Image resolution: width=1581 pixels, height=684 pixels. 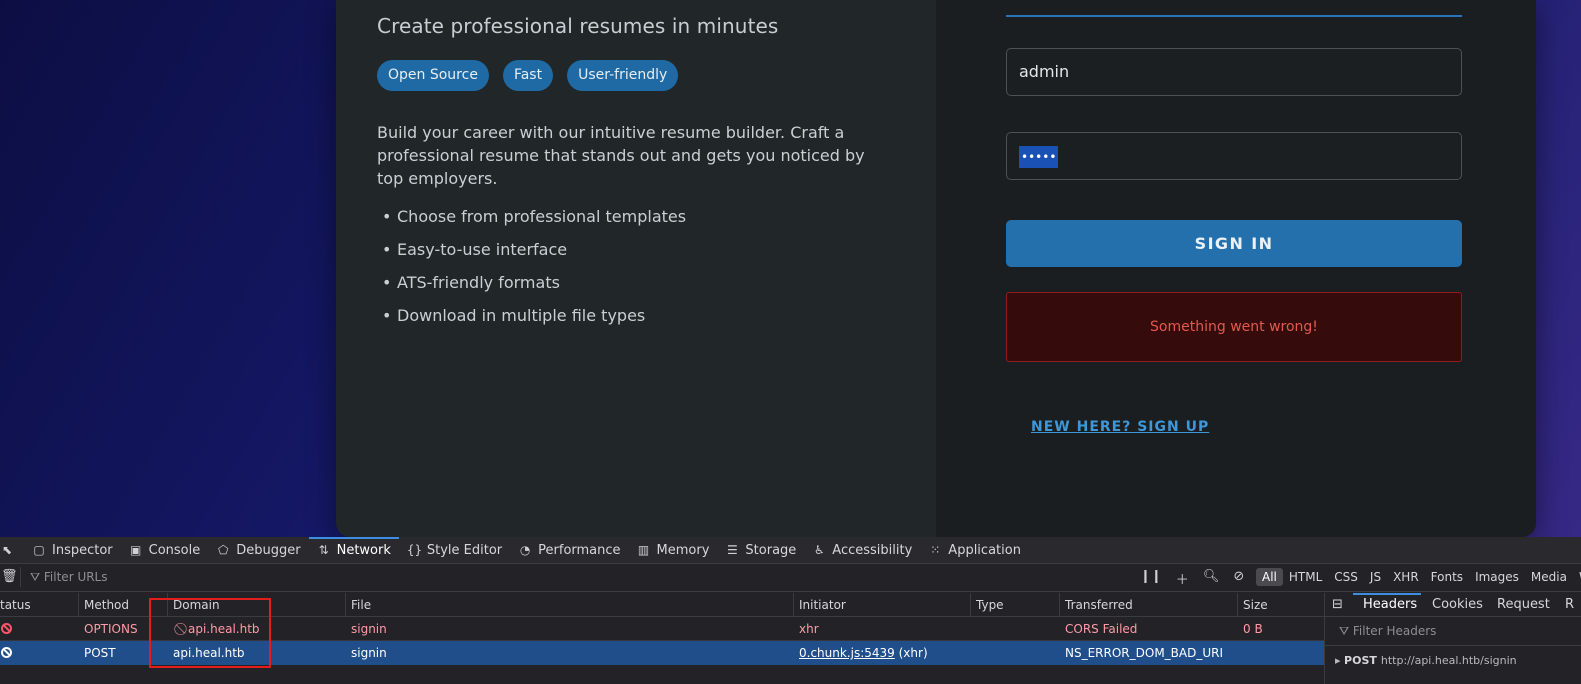 I want to click on network-toolbar-icons: ❙❙ ＋ 🔍︎ ⊘, so click(x=1192, y=578).